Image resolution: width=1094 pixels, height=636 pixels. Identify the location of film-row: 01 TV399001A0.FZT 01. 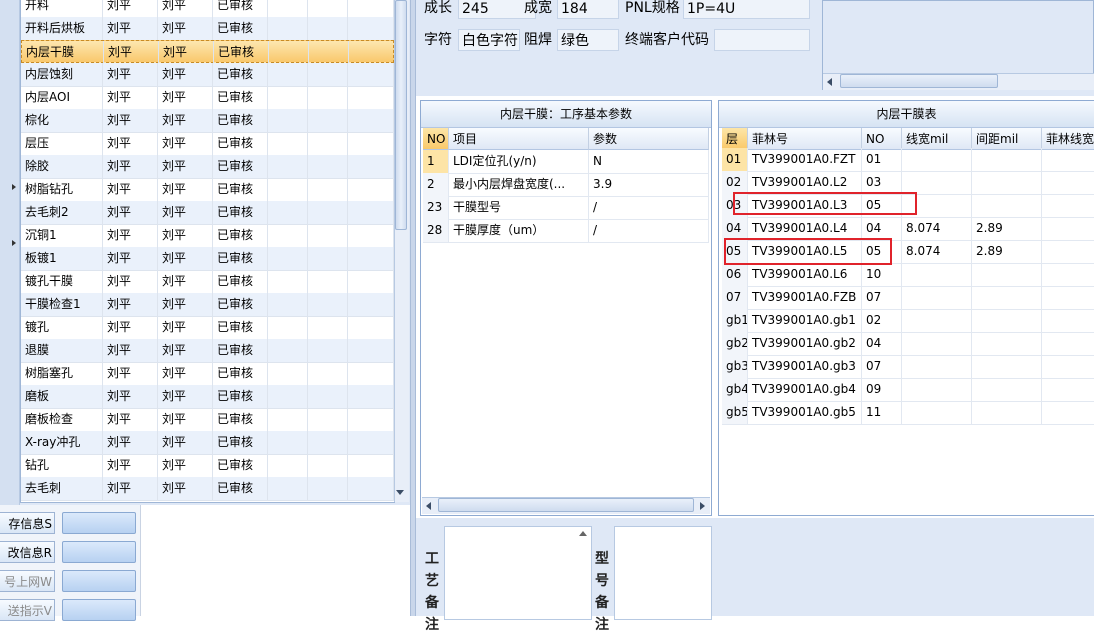
(908, 160).